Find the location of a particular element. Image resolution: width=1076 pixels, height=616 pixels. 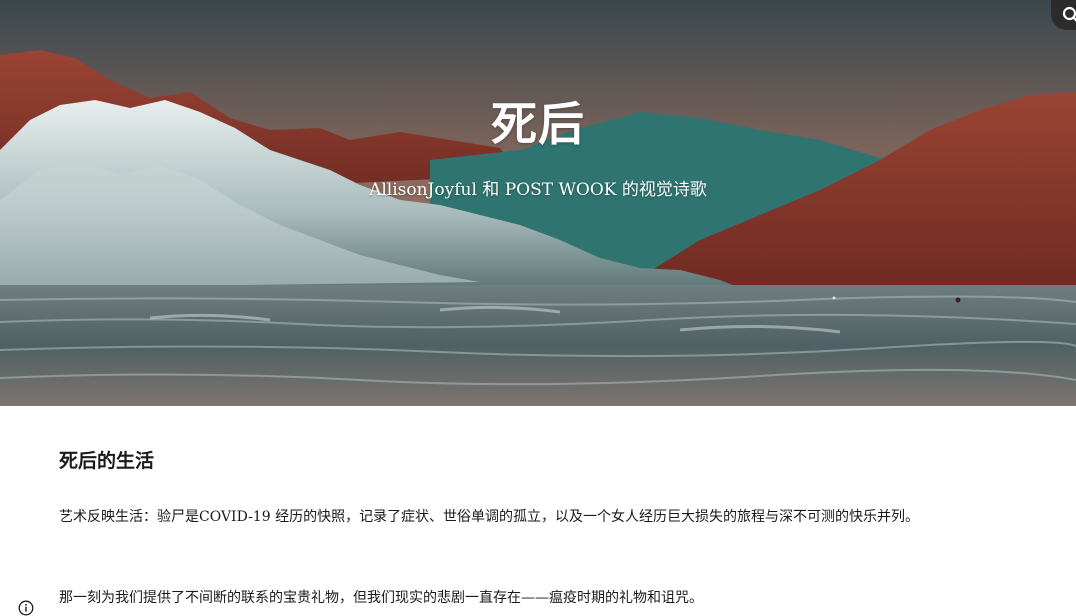

site-title: 死后 is located at coordinates (538, 121).